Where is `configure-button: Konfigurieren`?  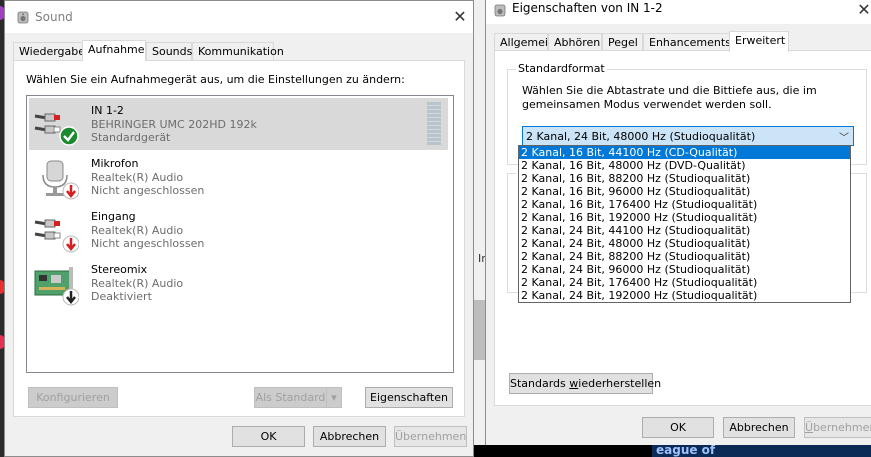 configure-button: Konfigurieren is located at coordinates (73, 397).